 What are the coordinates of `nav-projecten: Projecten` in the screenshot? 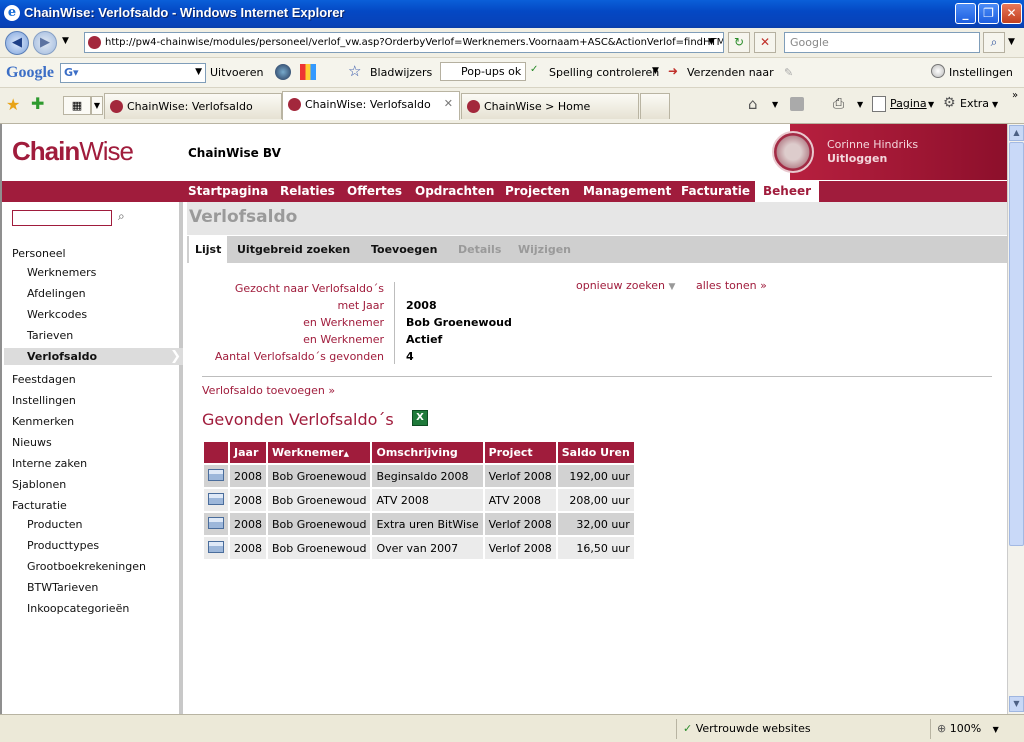 It's located at (537, 191).